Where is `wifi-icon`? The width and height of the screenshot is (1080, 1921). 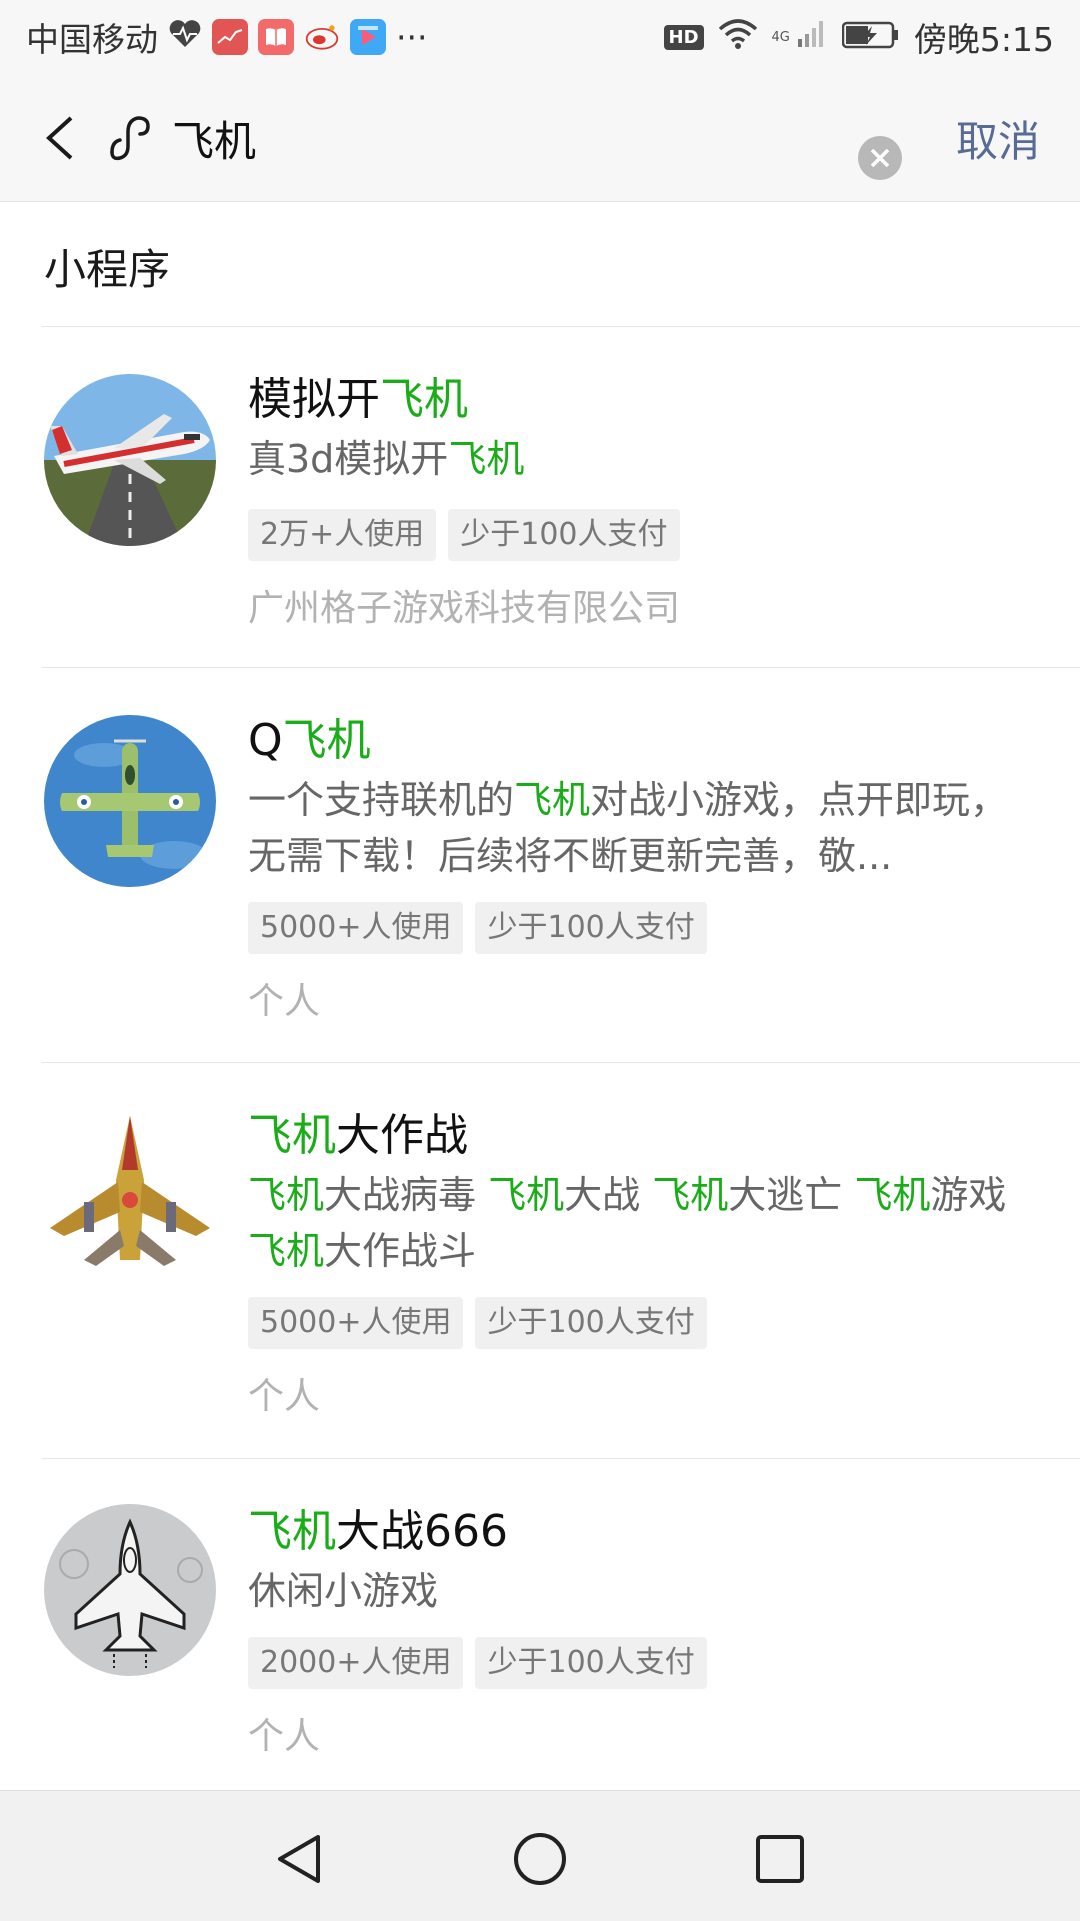
wifi-icon is located at coordinates (738, 37).